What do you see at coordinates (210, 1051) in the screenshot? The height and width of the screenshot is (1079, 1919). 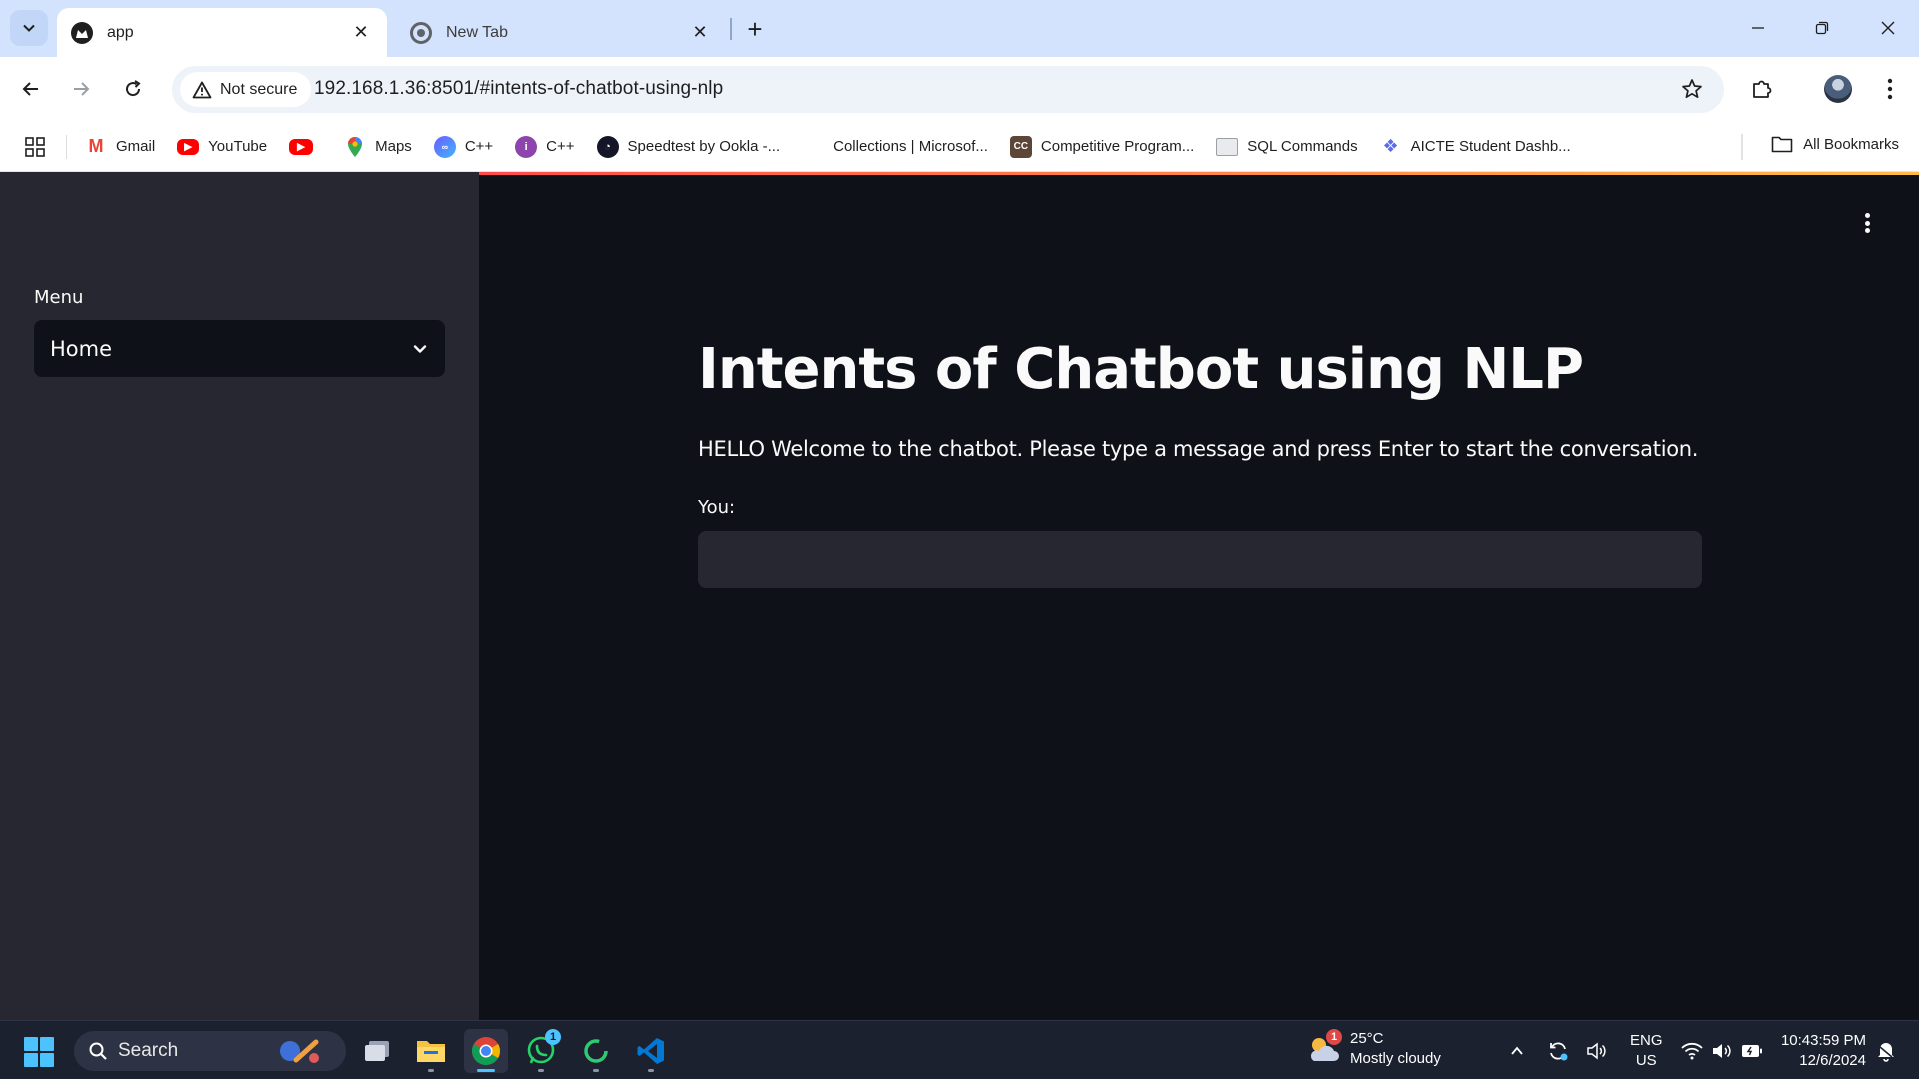 I see `taskbar-search: Search` at bounding box center [210, 1051].